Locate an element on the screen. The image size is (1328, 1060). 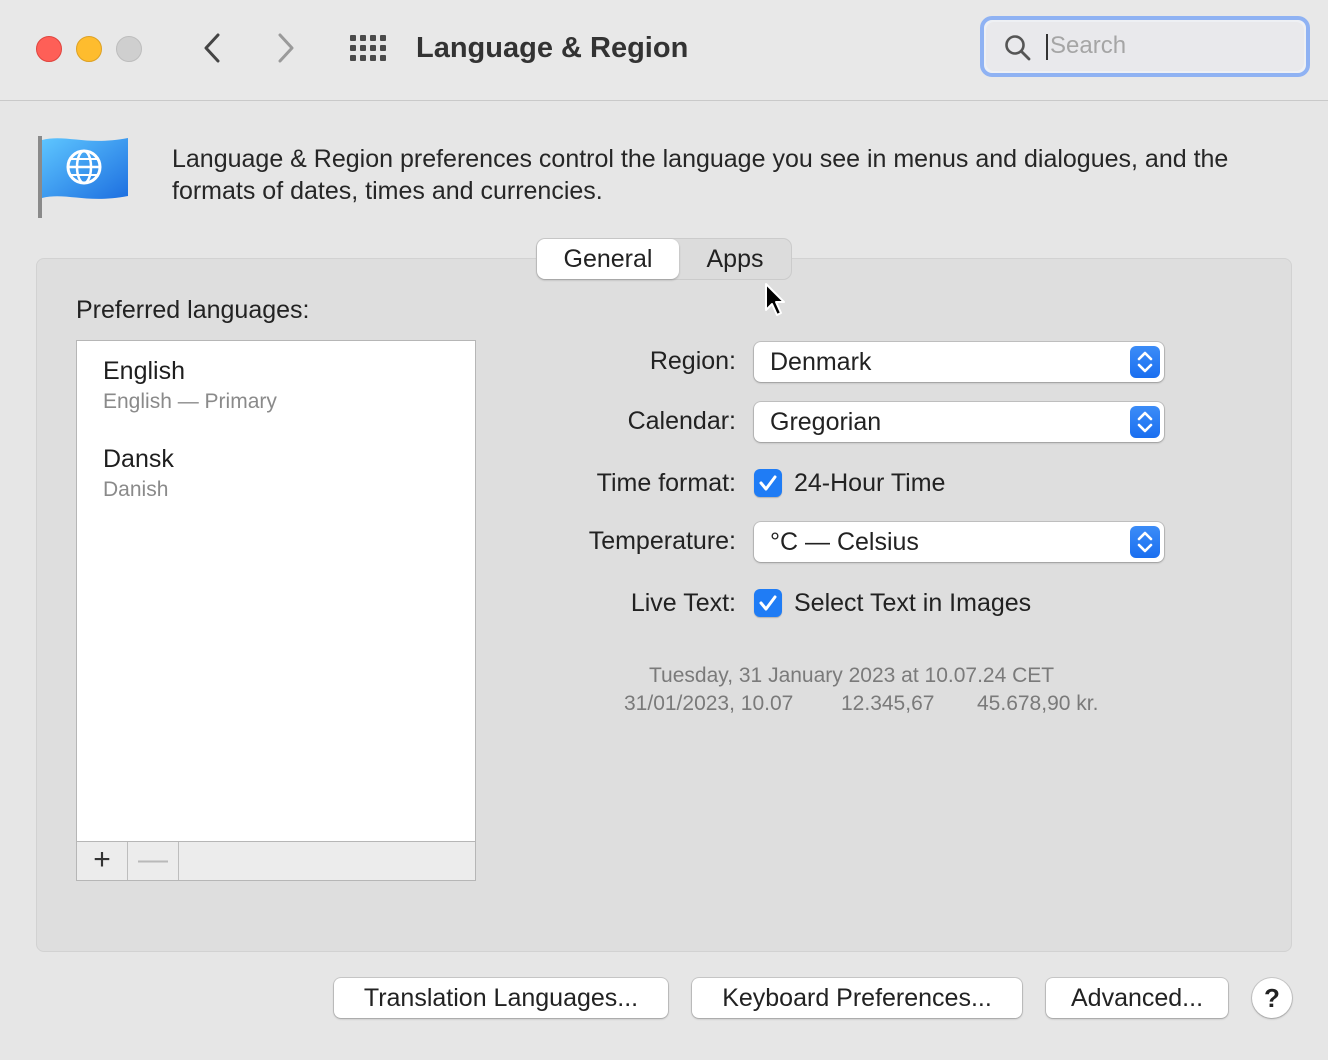
region-popup: Denmark is located at coordinates (959, 362).